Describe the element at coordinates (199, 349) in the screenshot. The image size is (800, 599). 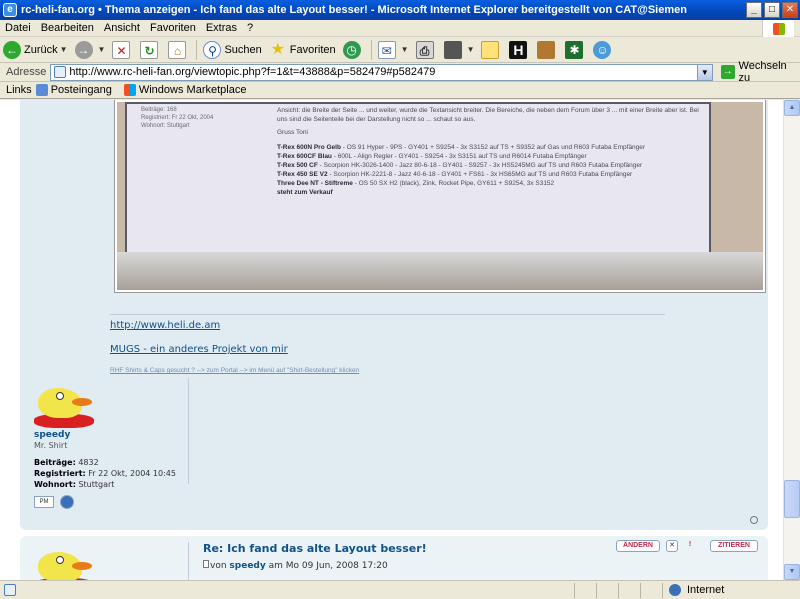
I see `signature-link-mugs: MUGS - ein anderes Projekt von mir` at that location.